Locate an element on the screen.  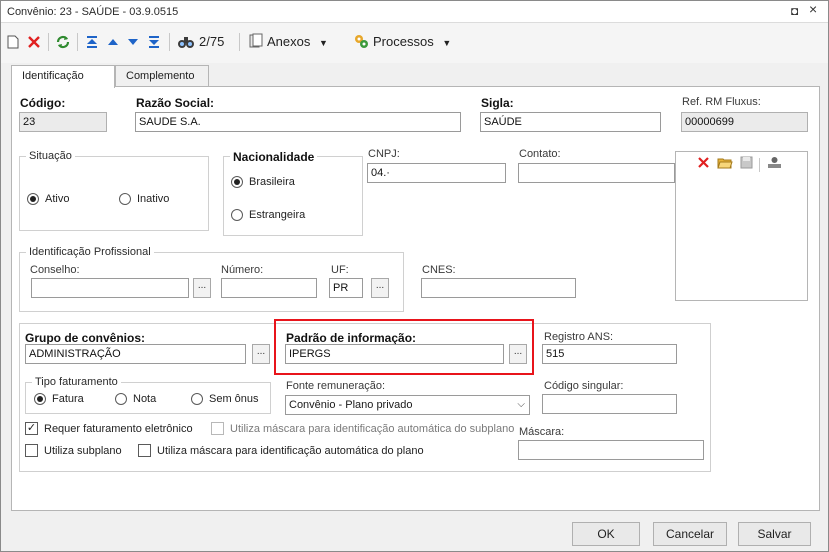
contato-field is located at coordinates (596, 173).